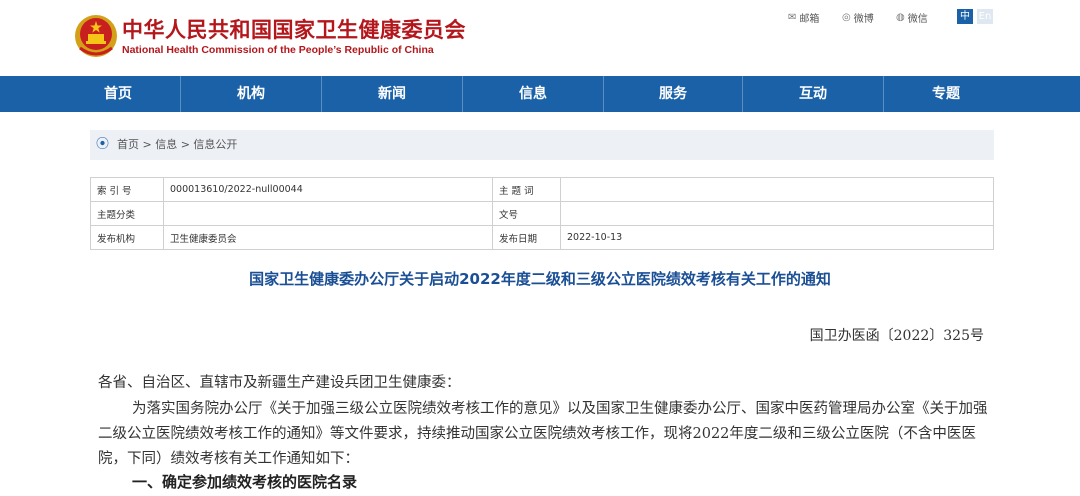 The height and width of the screenshot is (496, 1080). I want to click on table-row: 主题分类 文号, so click(542, 213).